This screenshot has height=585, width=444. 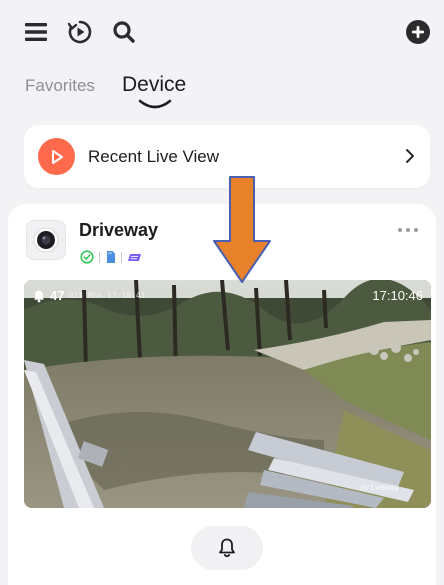 I want to click on top-bar, so click(x=222, y=32).